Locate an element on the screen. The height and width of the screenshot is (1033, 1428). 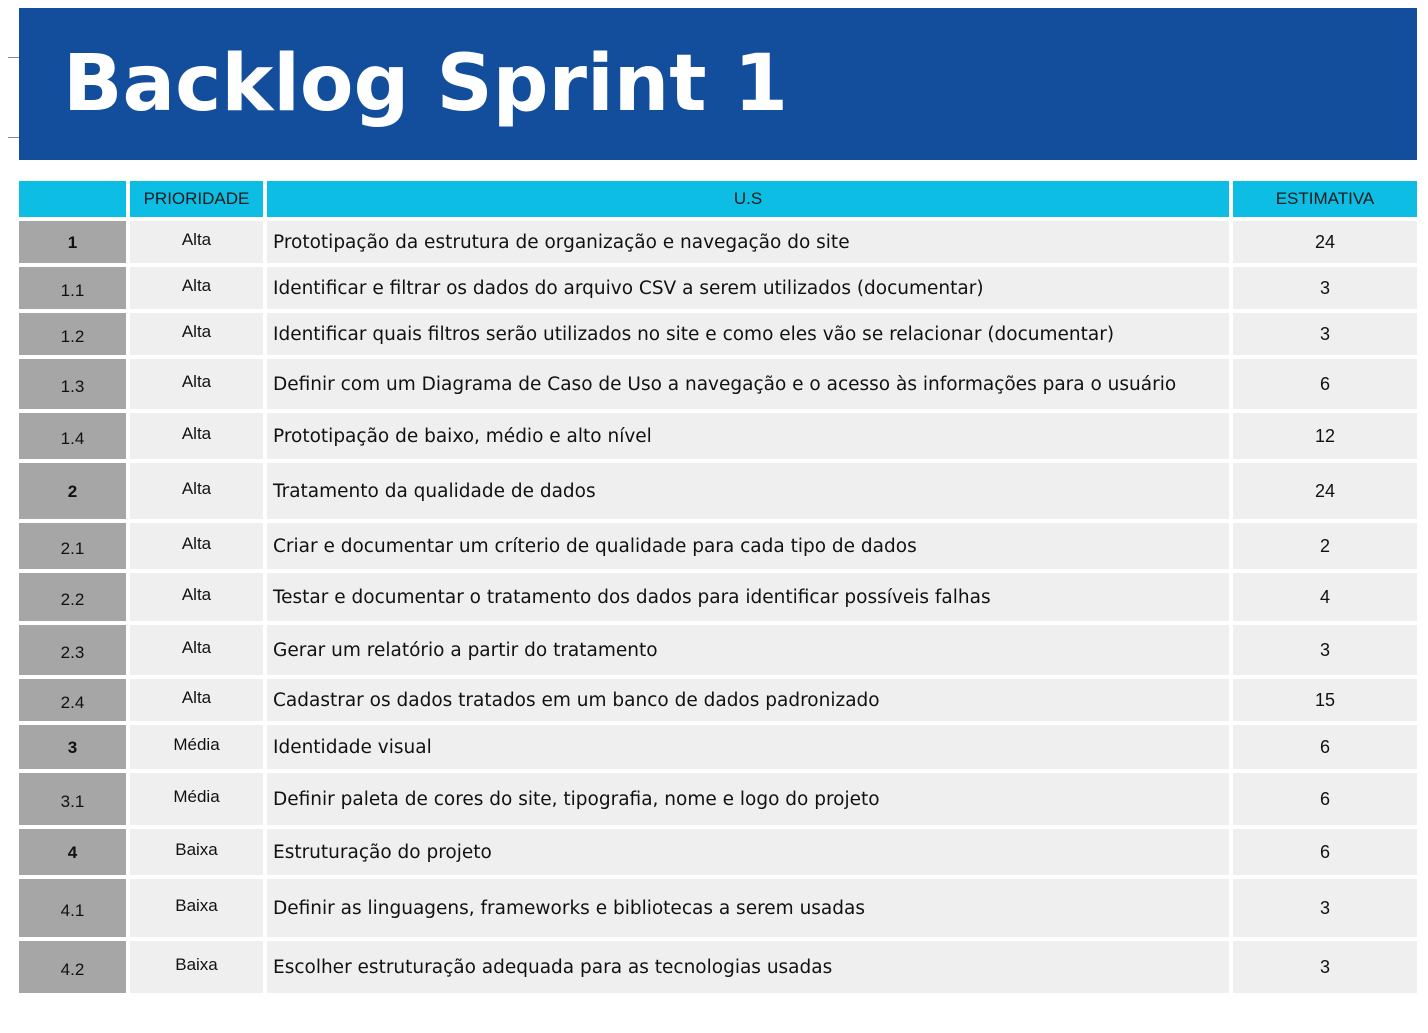
row-id: 2.2 is located at coordinates (72, 597).